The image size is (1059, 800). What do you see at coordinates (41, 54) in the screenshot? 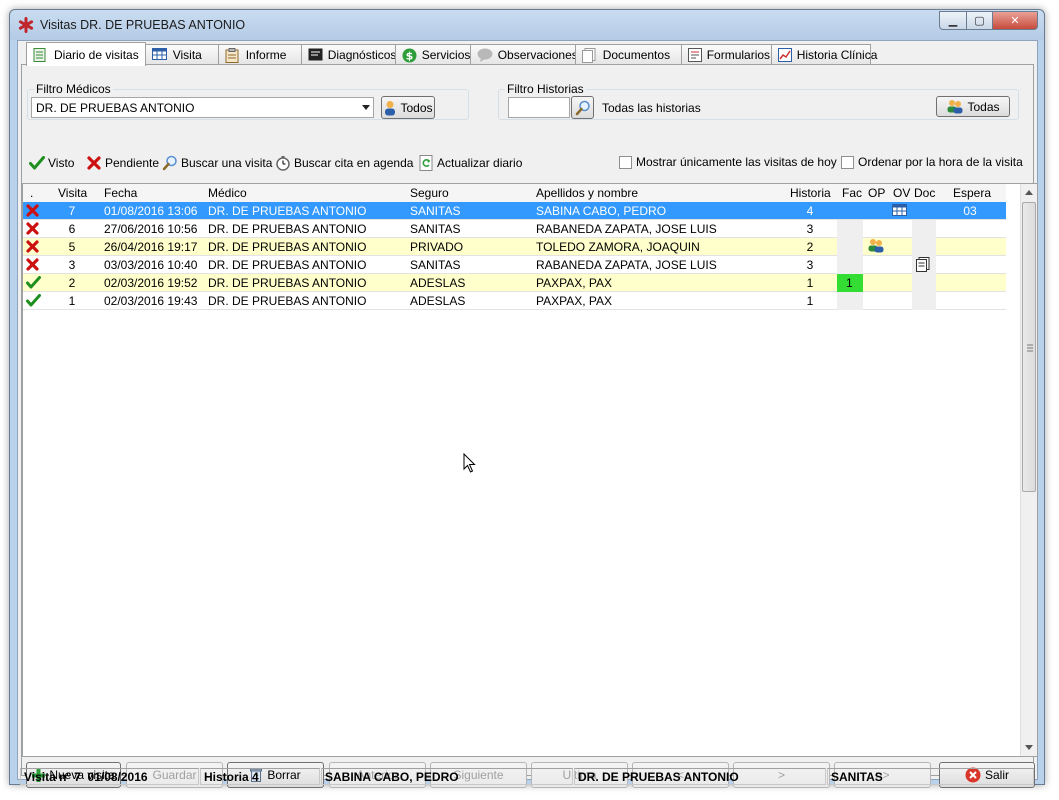
I see `list-icon` at bounding box center [41, 54].